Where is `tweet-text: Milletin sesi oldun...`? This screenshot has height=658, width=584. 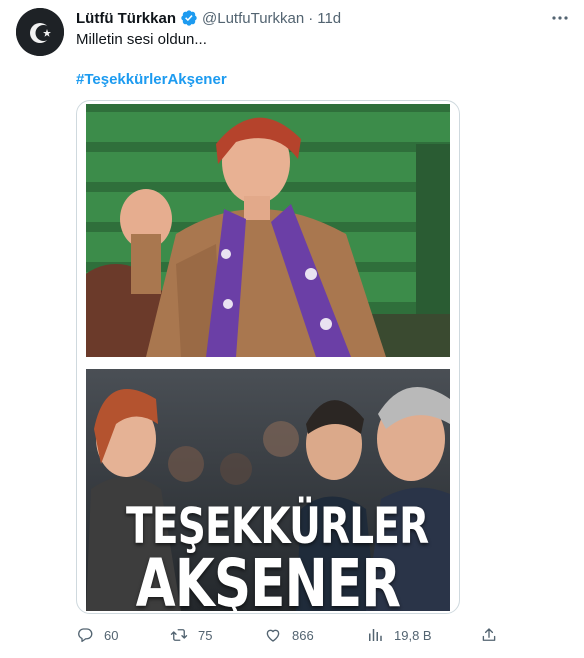
tweet-text: Milletin sesi oldun... is located at coordinates (141, 39).